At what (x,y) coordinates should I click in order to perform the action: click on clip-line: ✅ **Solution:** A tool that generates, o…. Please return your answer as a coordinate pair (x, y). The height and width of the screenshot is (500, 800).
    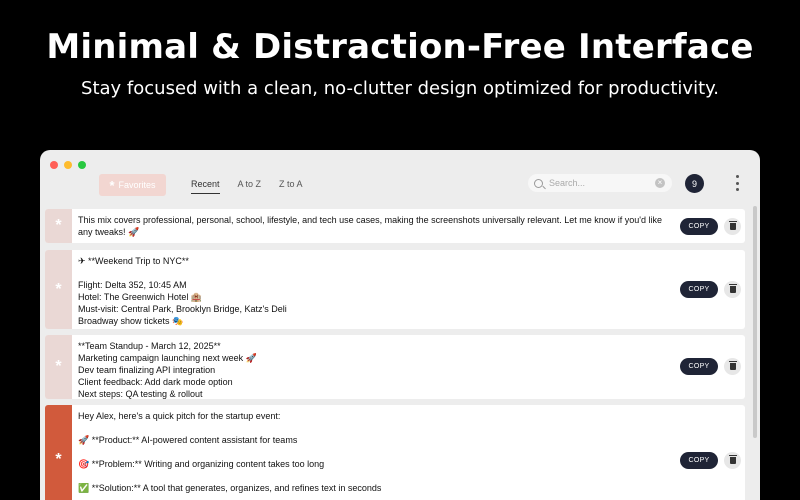
    Looking at the image, I should click on (230, 488).